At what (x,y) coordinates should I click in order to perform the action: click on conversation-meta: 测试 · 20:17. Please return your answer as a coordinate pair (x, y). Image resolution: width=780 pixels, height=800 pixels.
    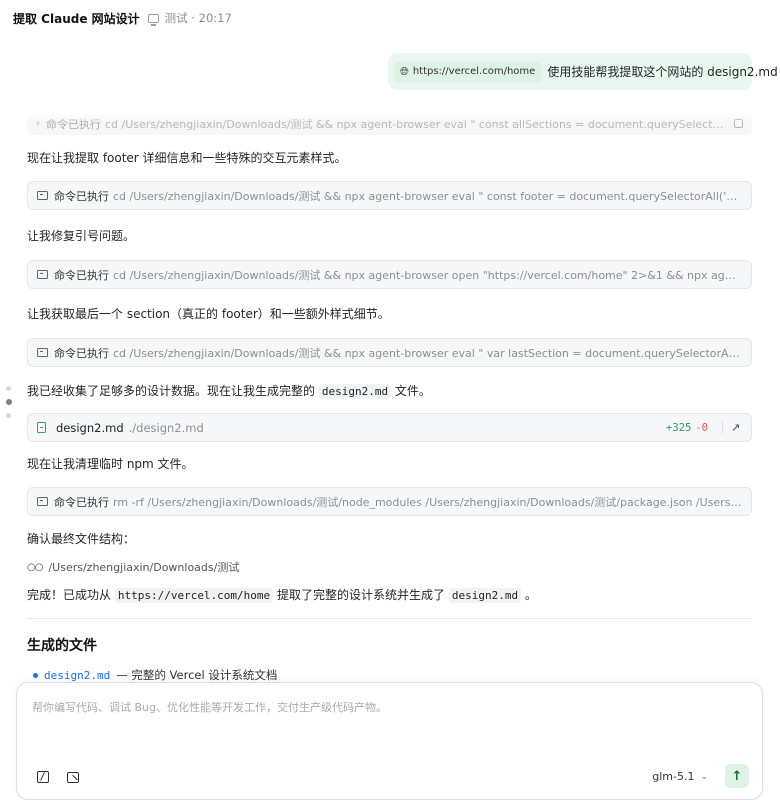
    Looking at the image, I should click on (189, 18).